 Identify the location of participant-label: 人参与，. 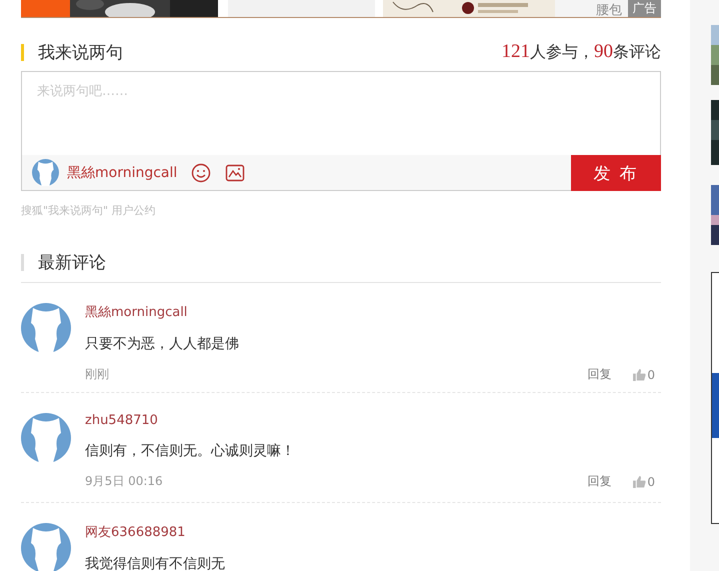
(562, 52).